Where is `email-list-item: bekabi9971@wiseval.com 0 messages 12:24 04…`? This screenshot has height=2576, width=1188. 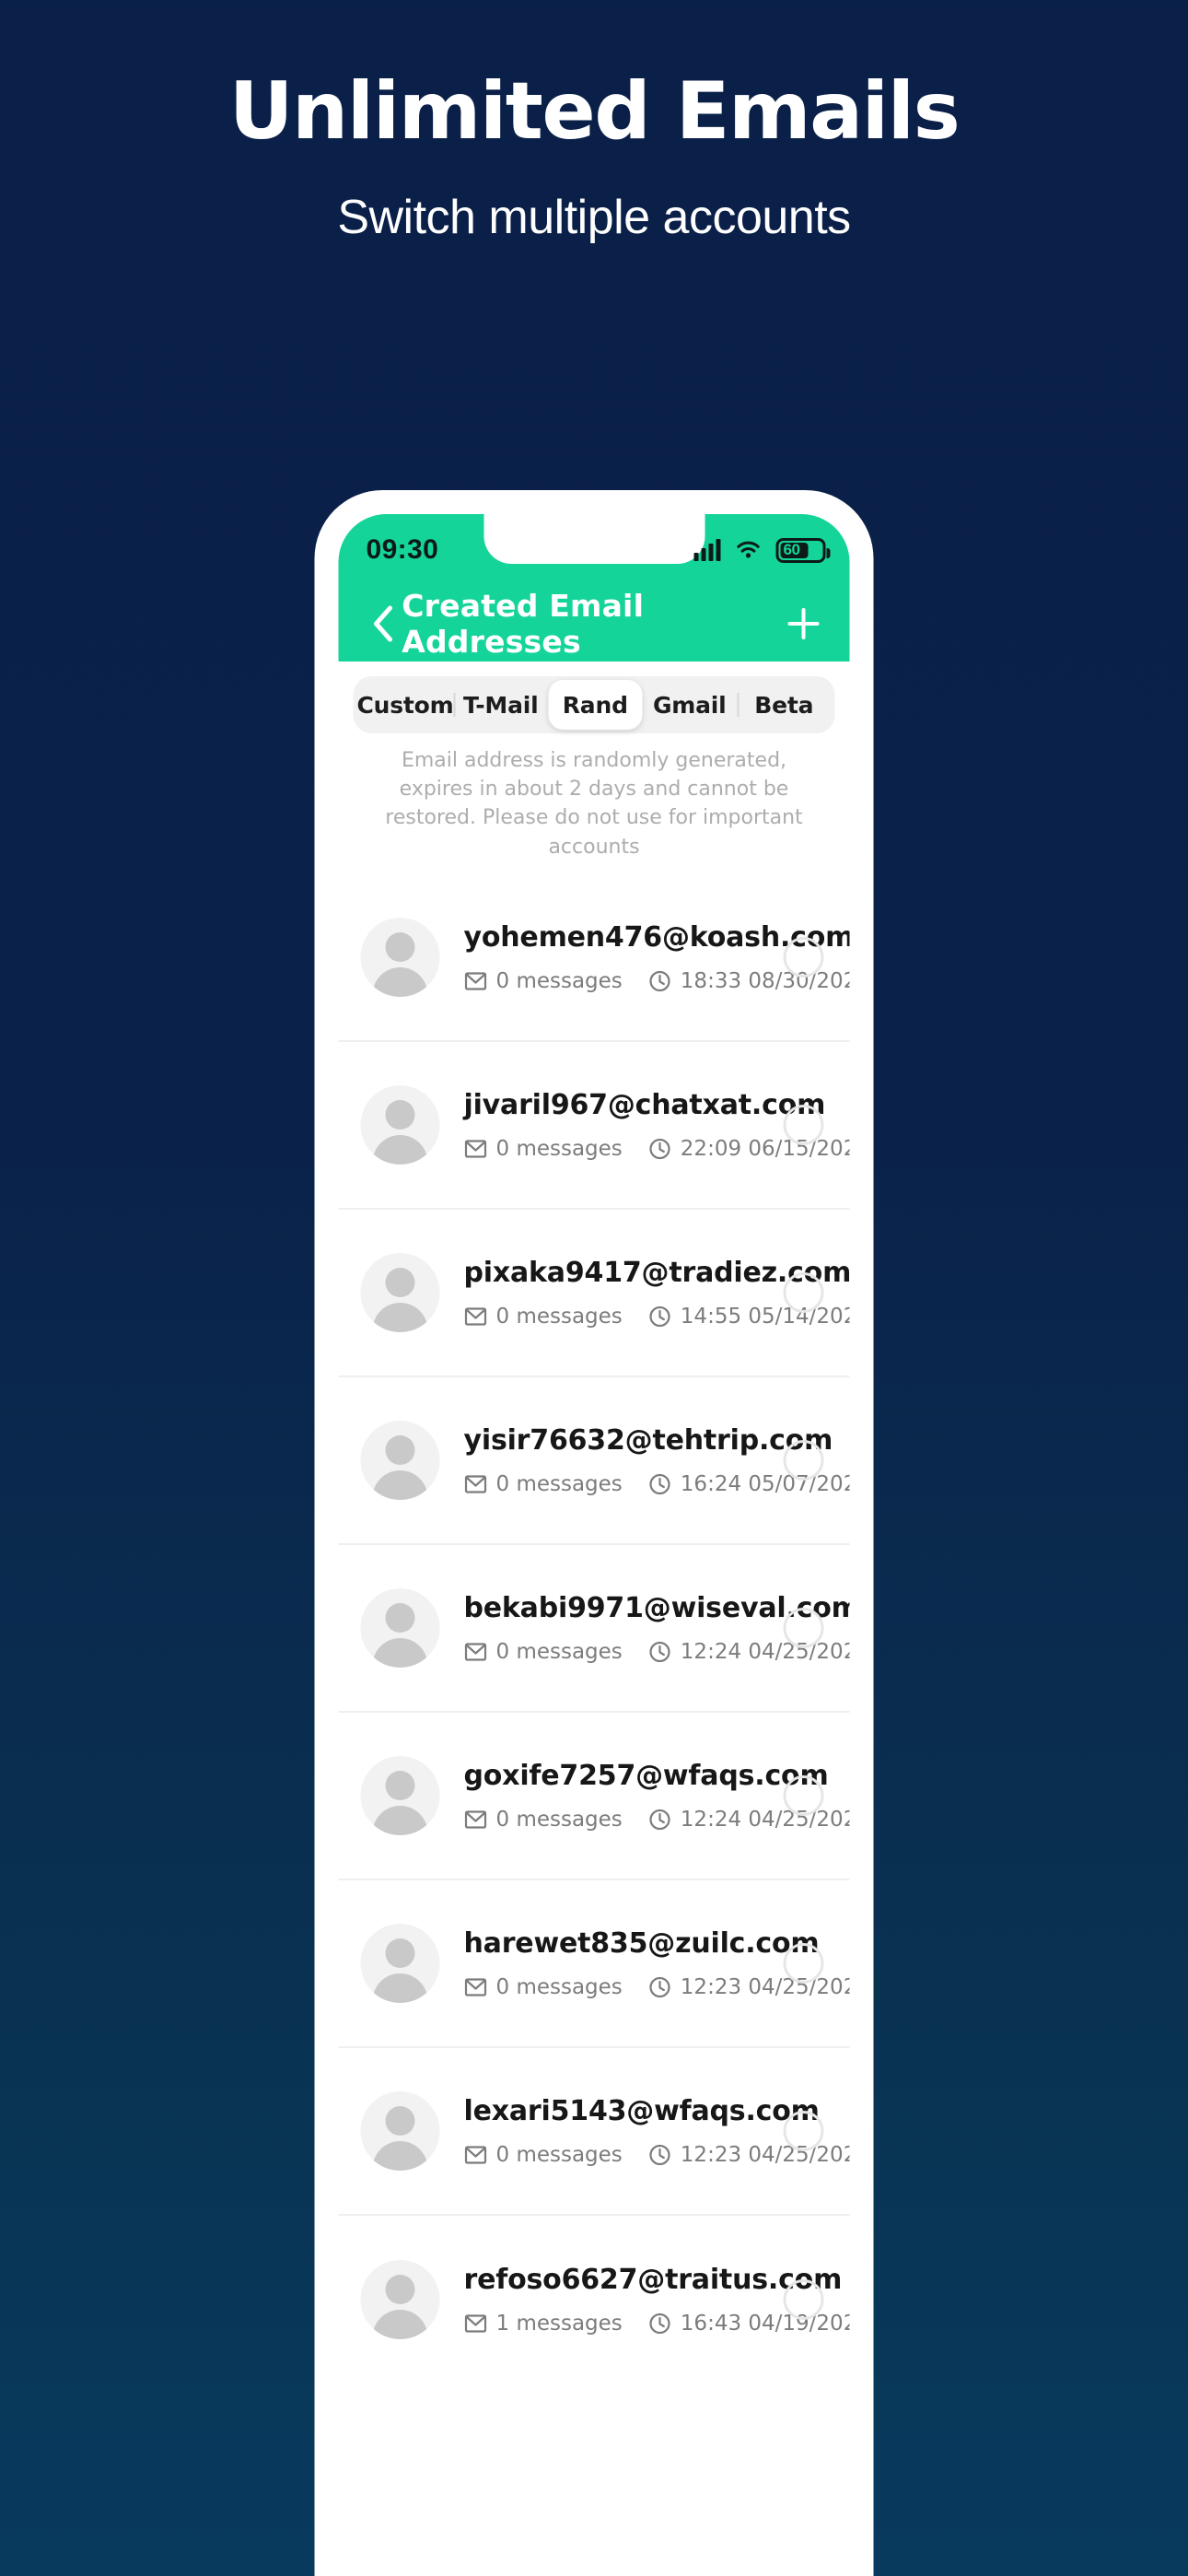
email-list-item: bekabi9971@wiseval.com 0 messages 12:24 04… is located at coordinates (594, 1629).